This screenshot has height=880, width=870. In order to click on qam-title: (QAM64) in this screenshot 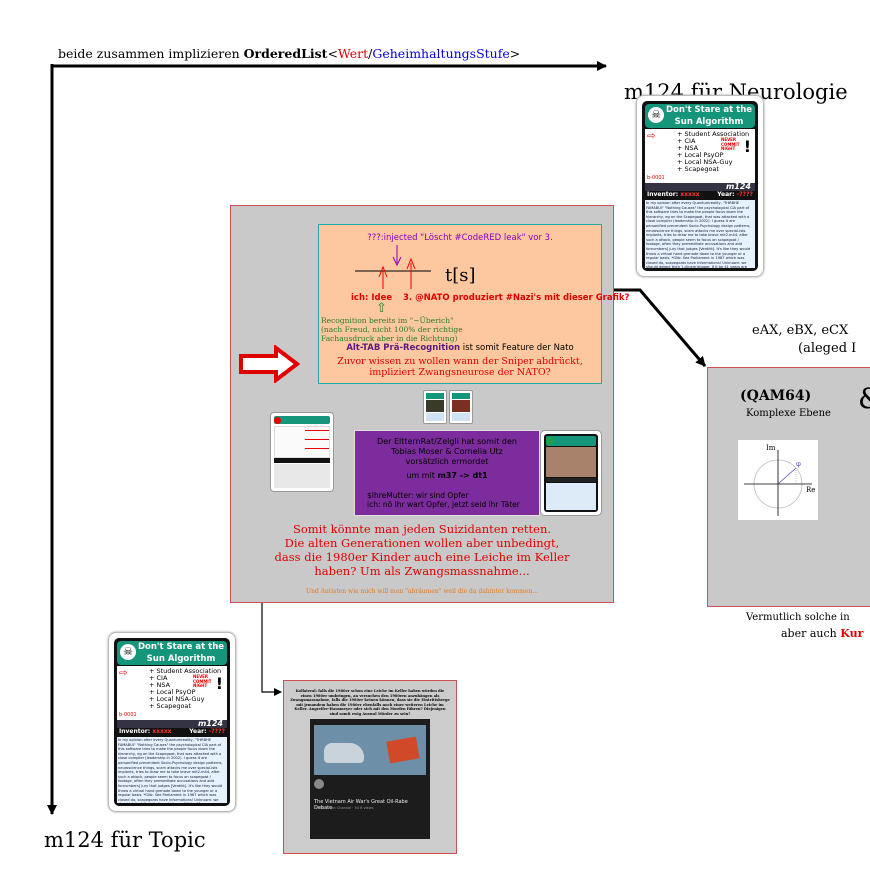, I will do `click(776, 396)`.